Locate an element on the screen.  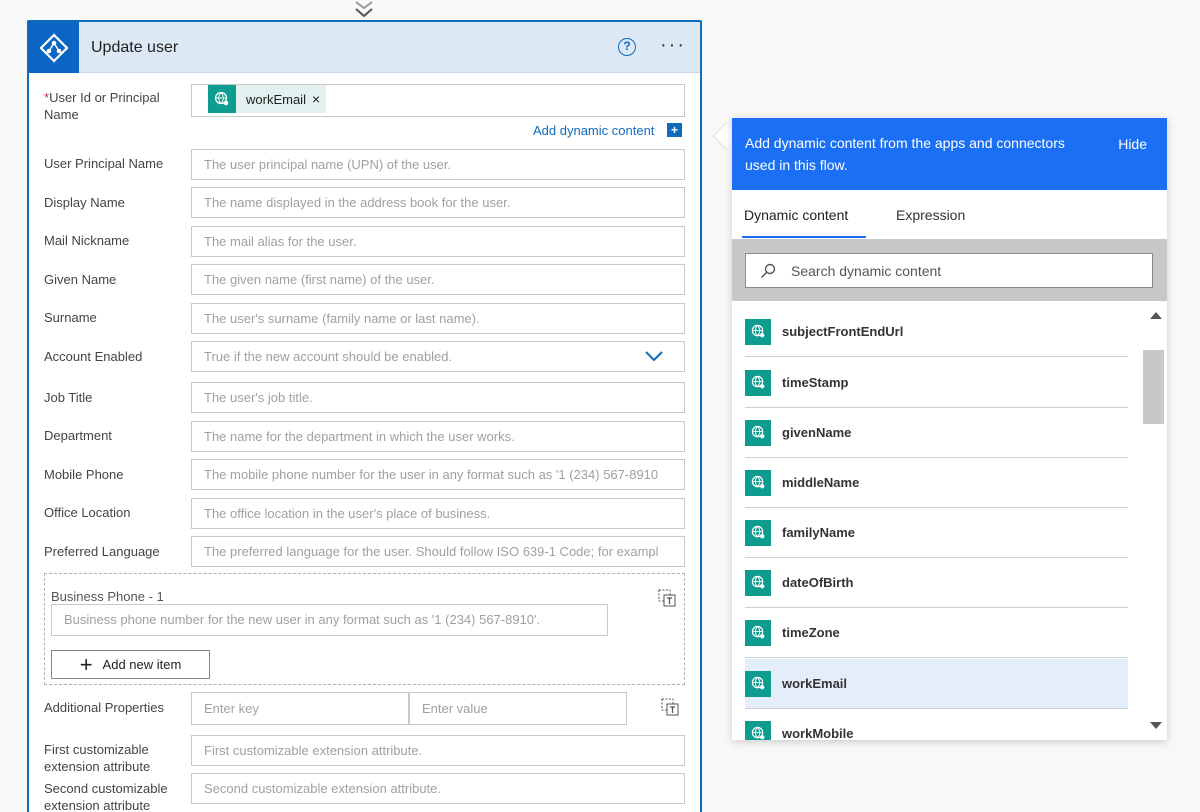
field-label: Second customizable extension attribute is located at coordinates (106, 796).